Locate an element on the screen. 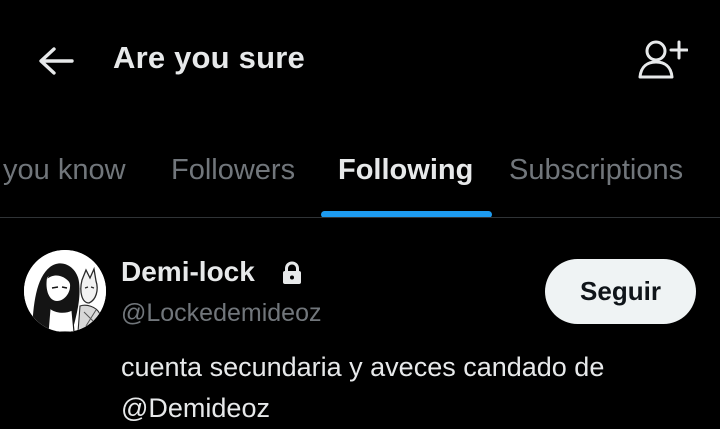 Image resolution: width=720 pixels, height=429 pixels. back-button is located at coordinates (56, 62).